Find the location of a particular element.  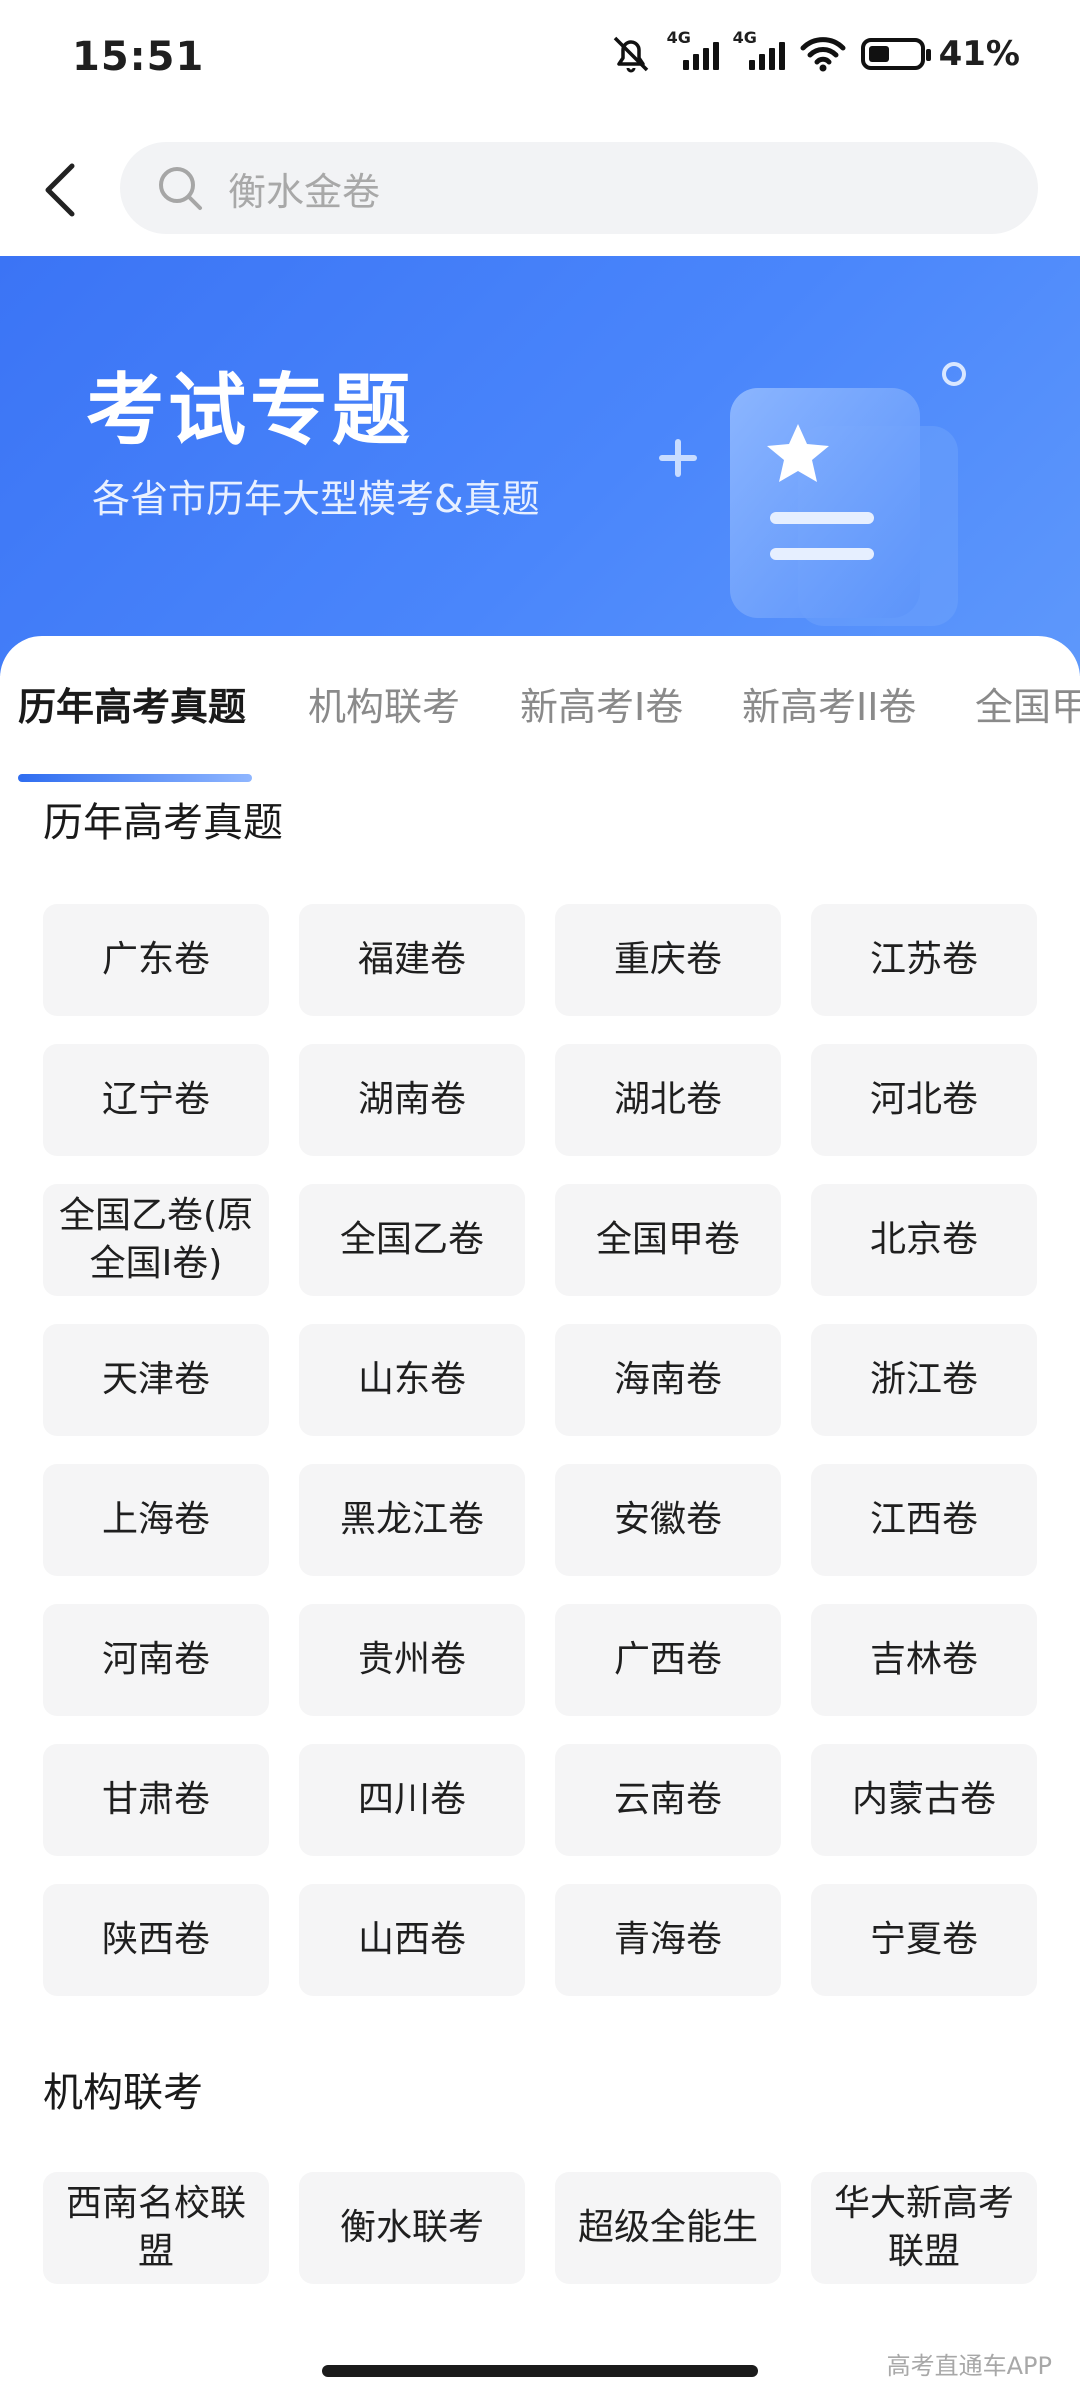

banner-title: 考试专题 is located at coordinates (250, 411).